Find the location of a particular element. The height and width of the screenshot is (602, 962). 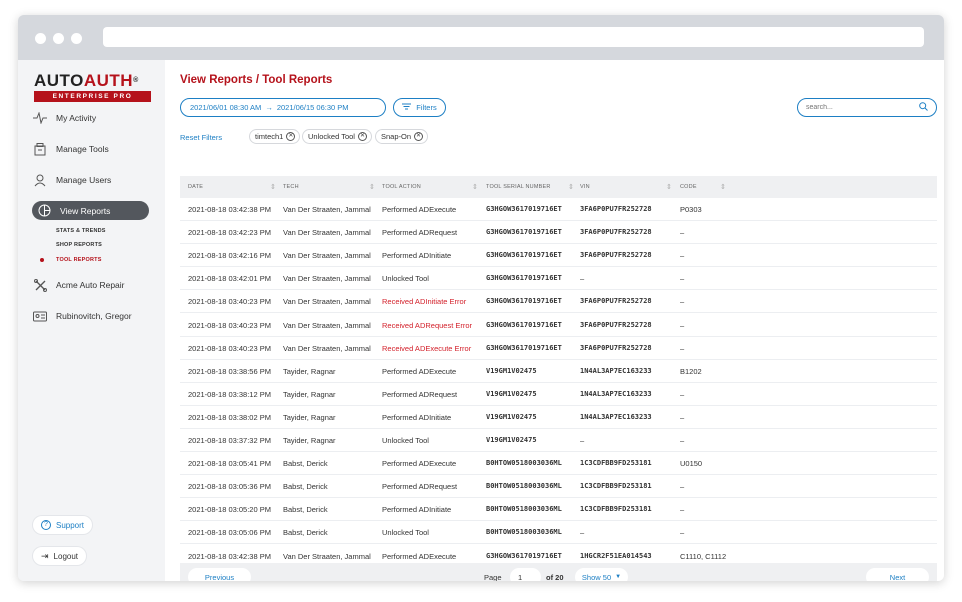

title-bar is located at coordinates (481, 37).